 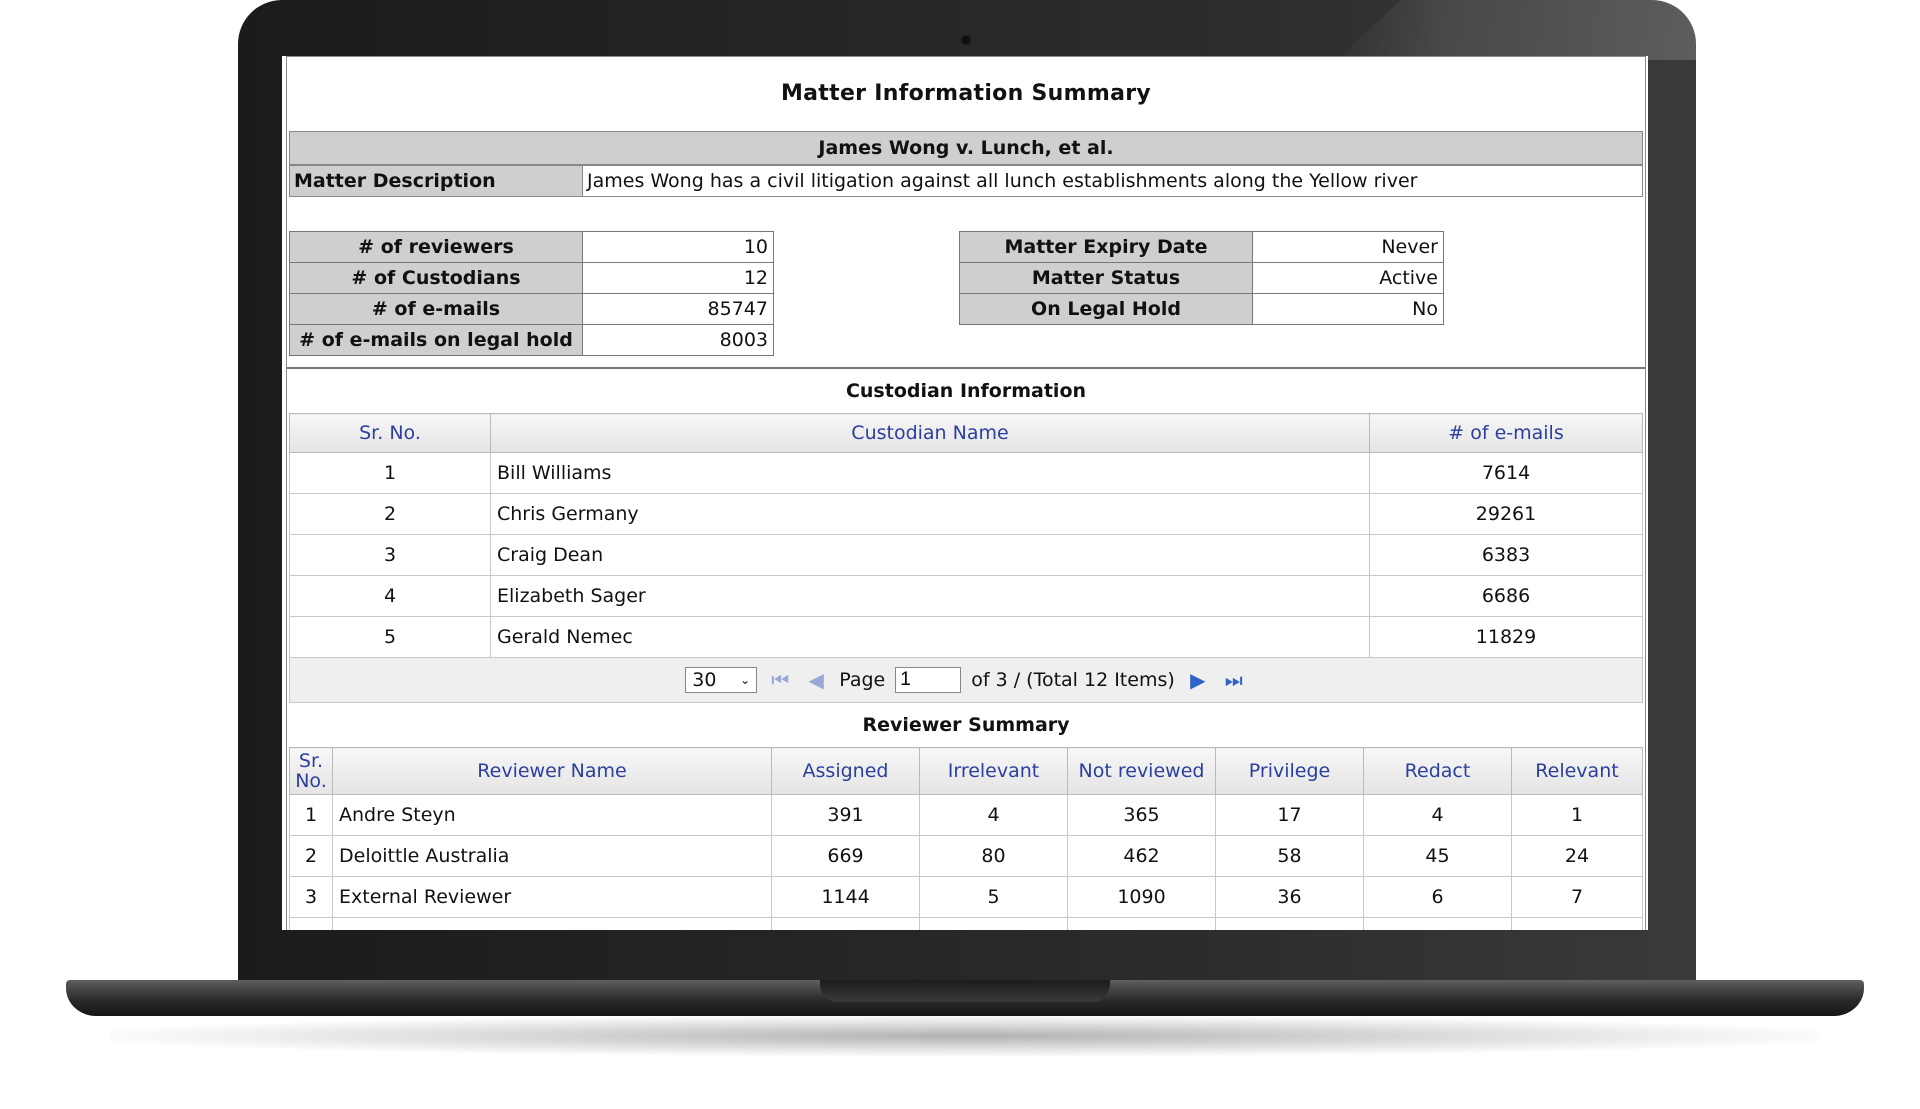 What do you see at coordinates (965, 1036) in the screenshot?
I see `laptop-shadow` at bounding box center [965, 1036].